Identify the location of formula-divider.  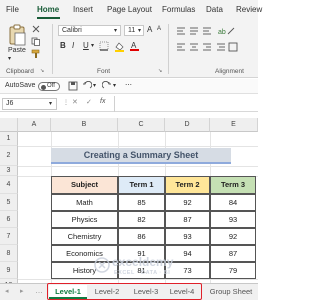
(114, 104).